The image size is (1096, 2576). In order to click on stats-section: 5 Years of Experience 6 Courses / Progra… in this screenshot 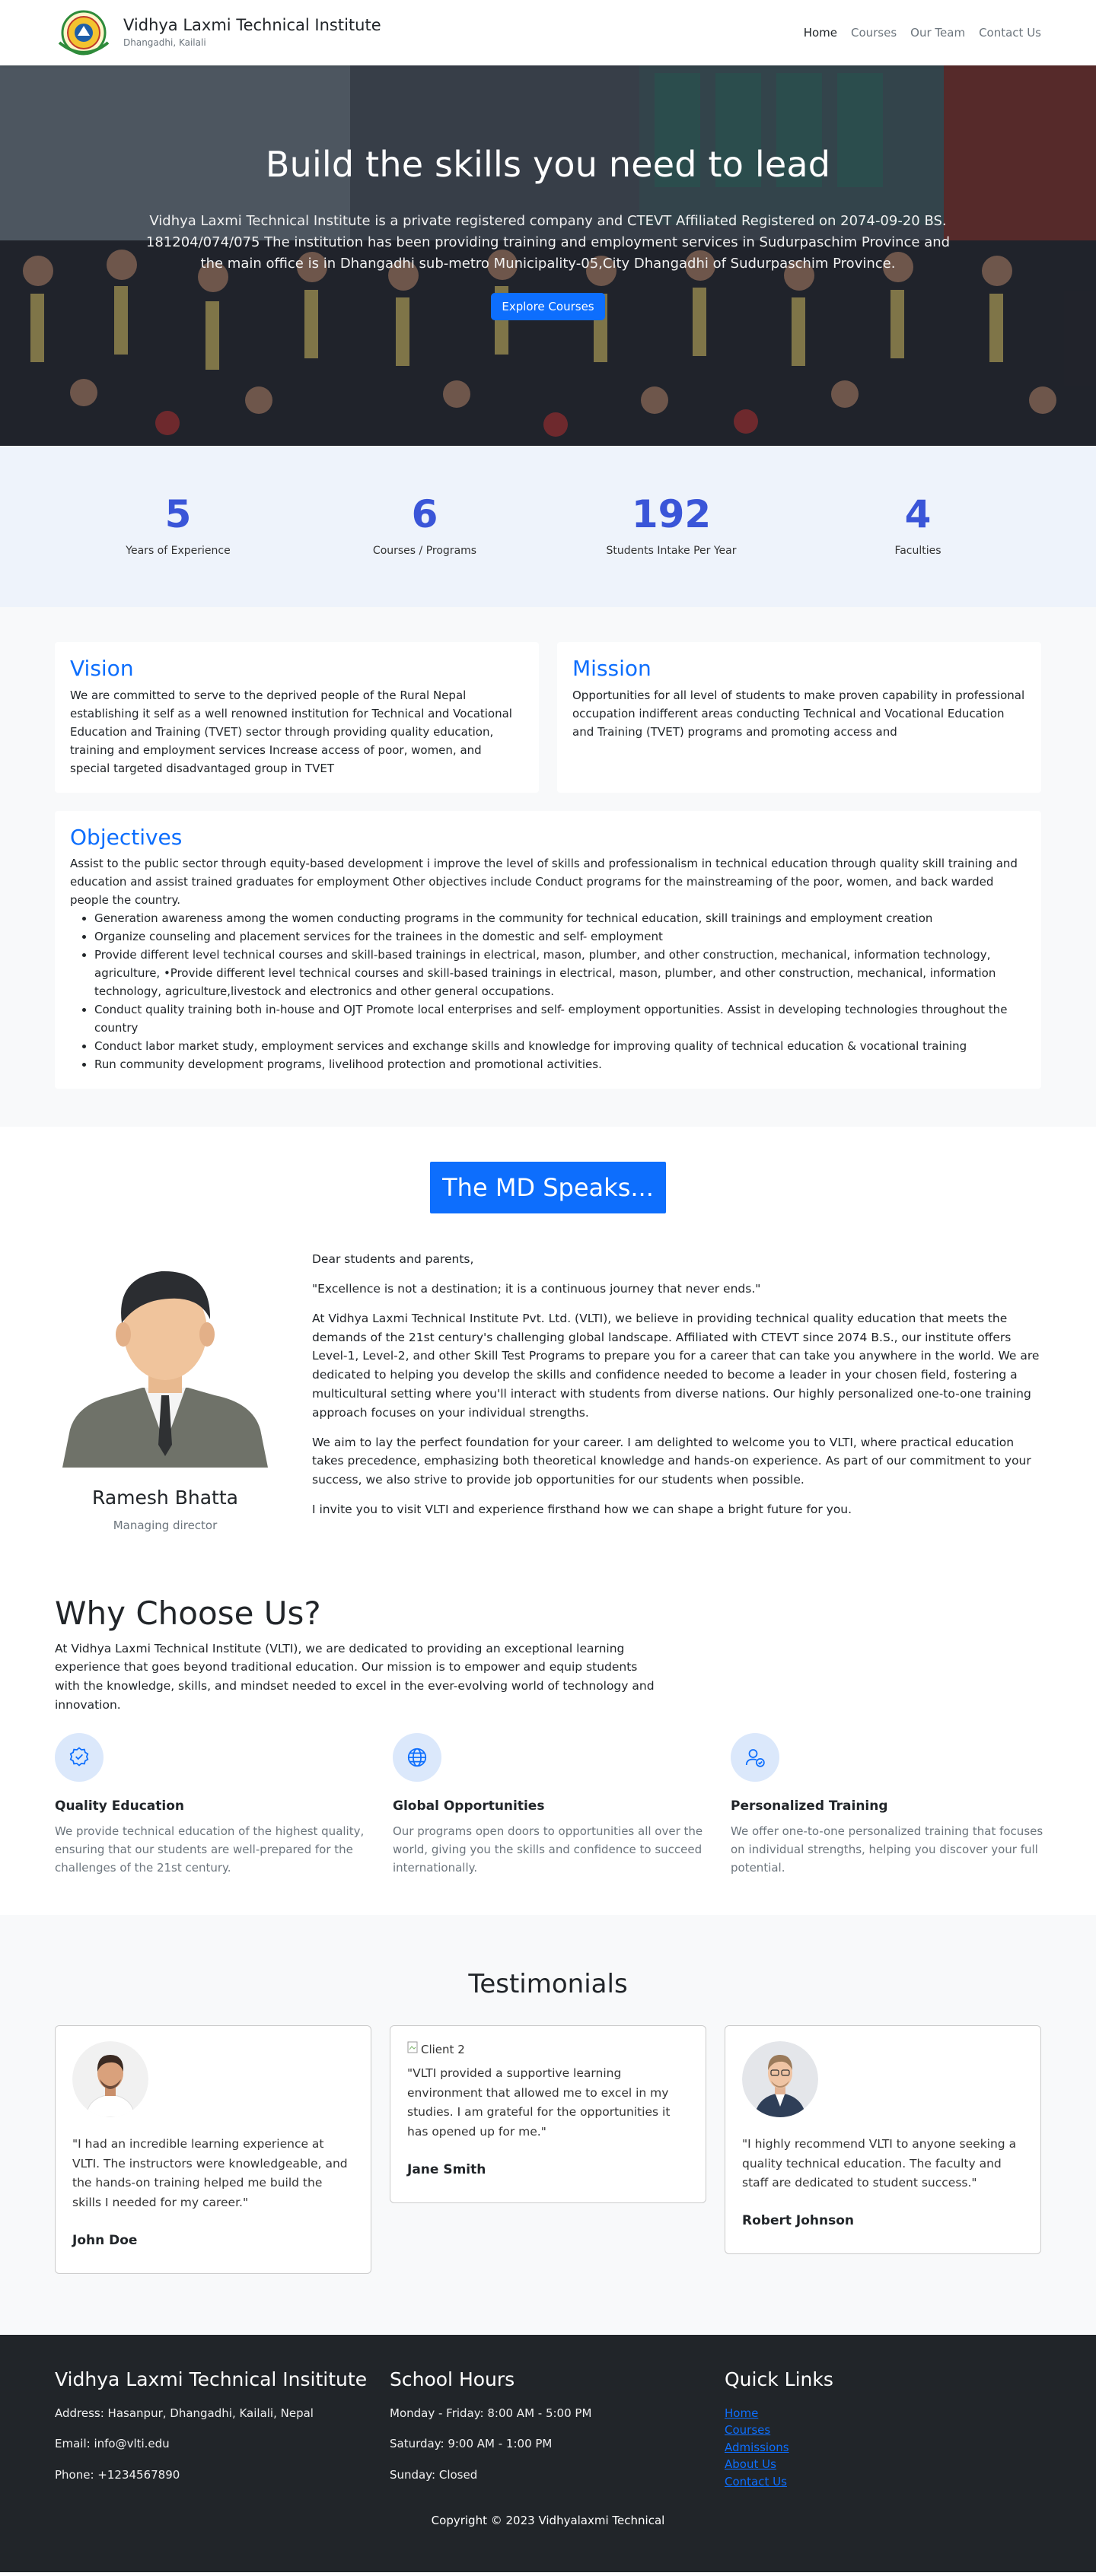, I will do `click(548, 526)`.